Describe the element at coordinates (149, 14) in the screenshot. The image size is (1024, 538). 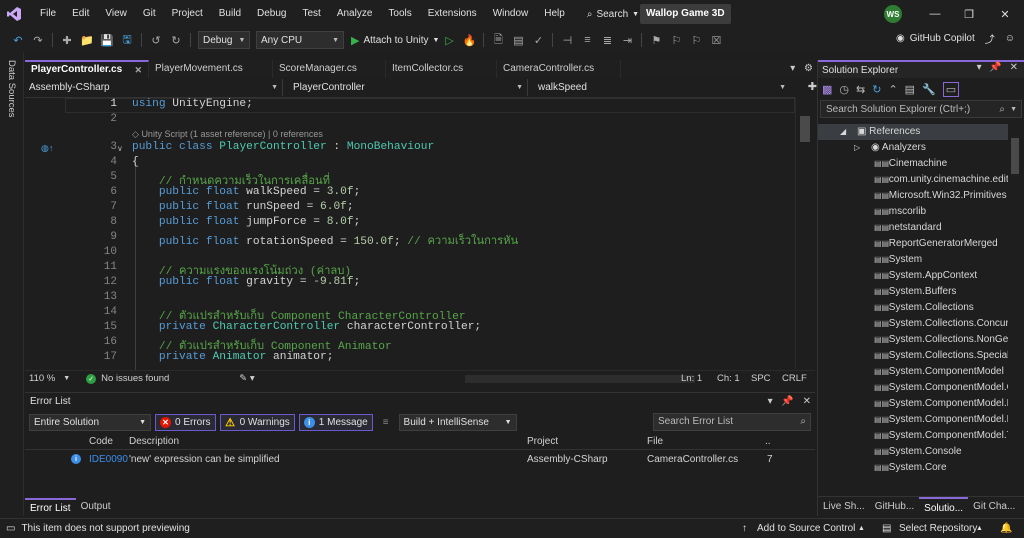
I see `menu-git: Git` at that location.